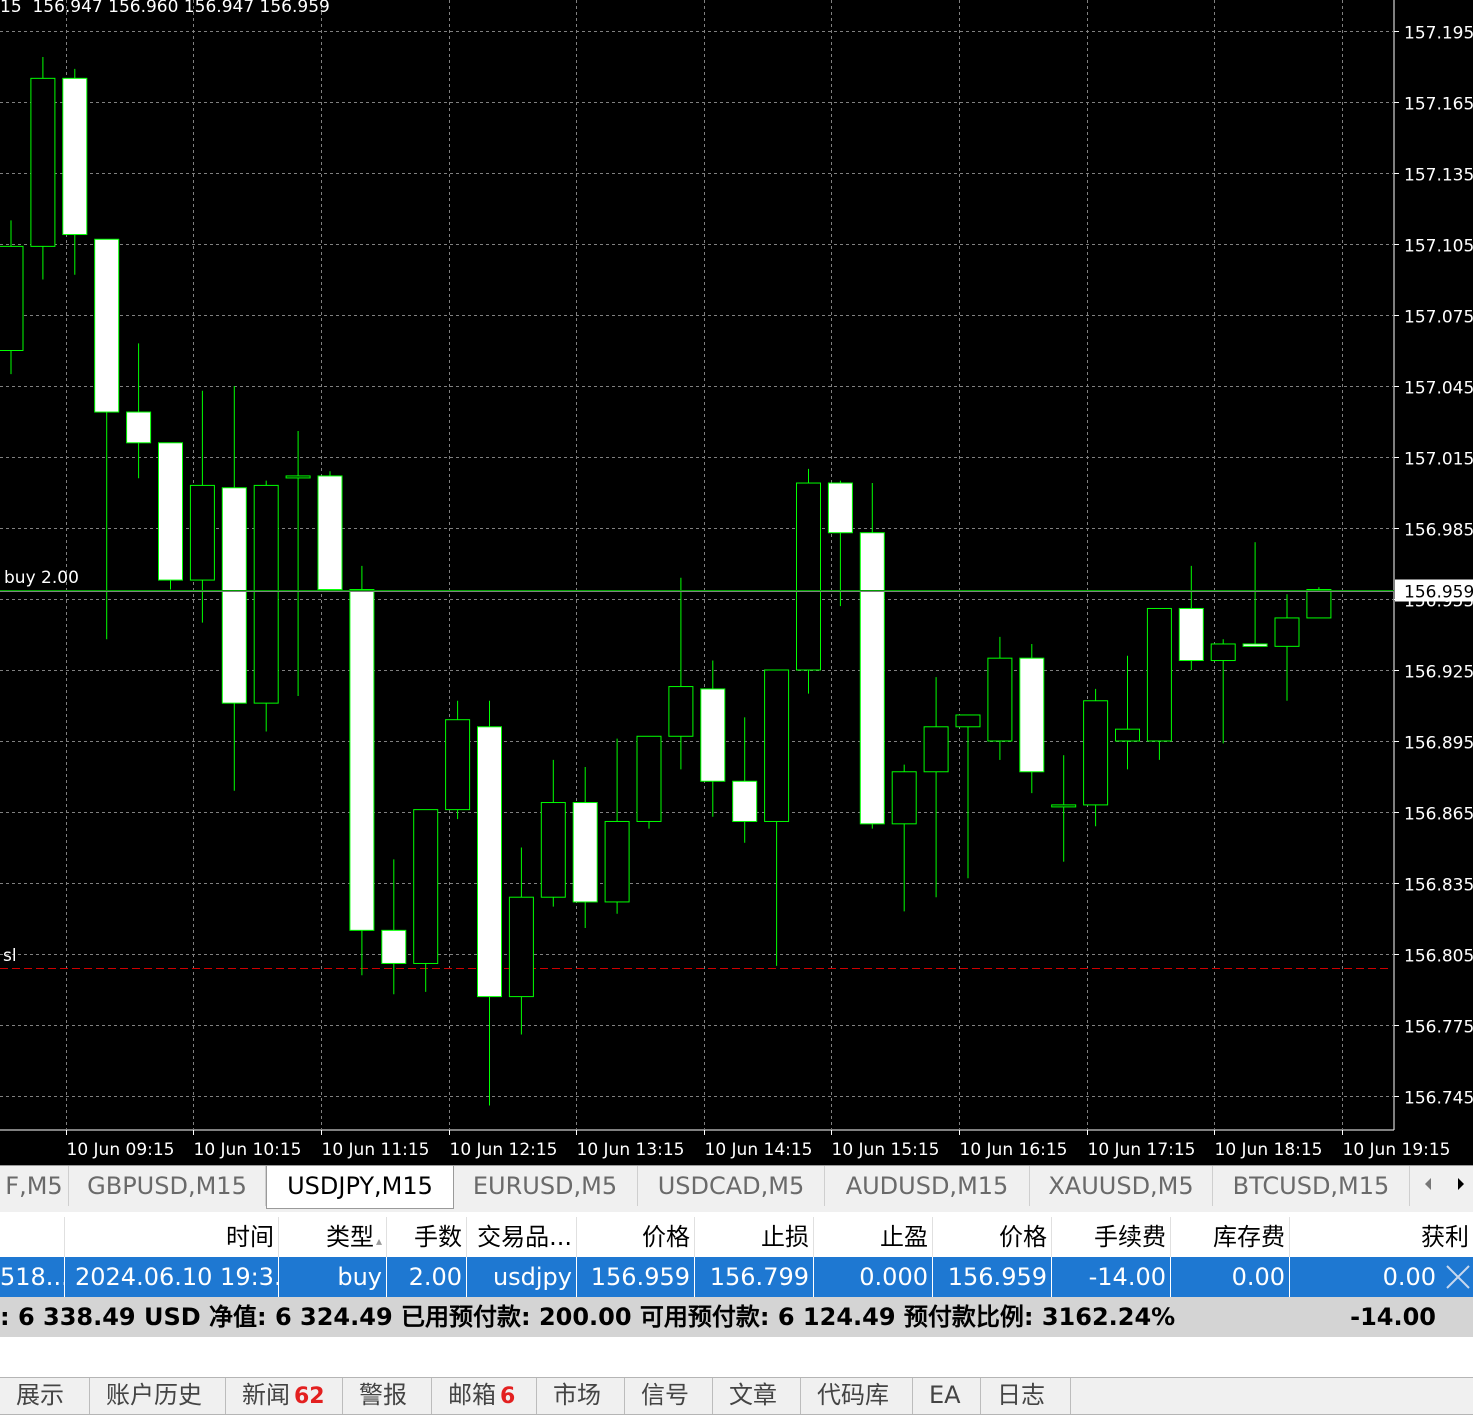  I want to click on x-tick-label: 10 Jun 10:15, so click(248, 1150).